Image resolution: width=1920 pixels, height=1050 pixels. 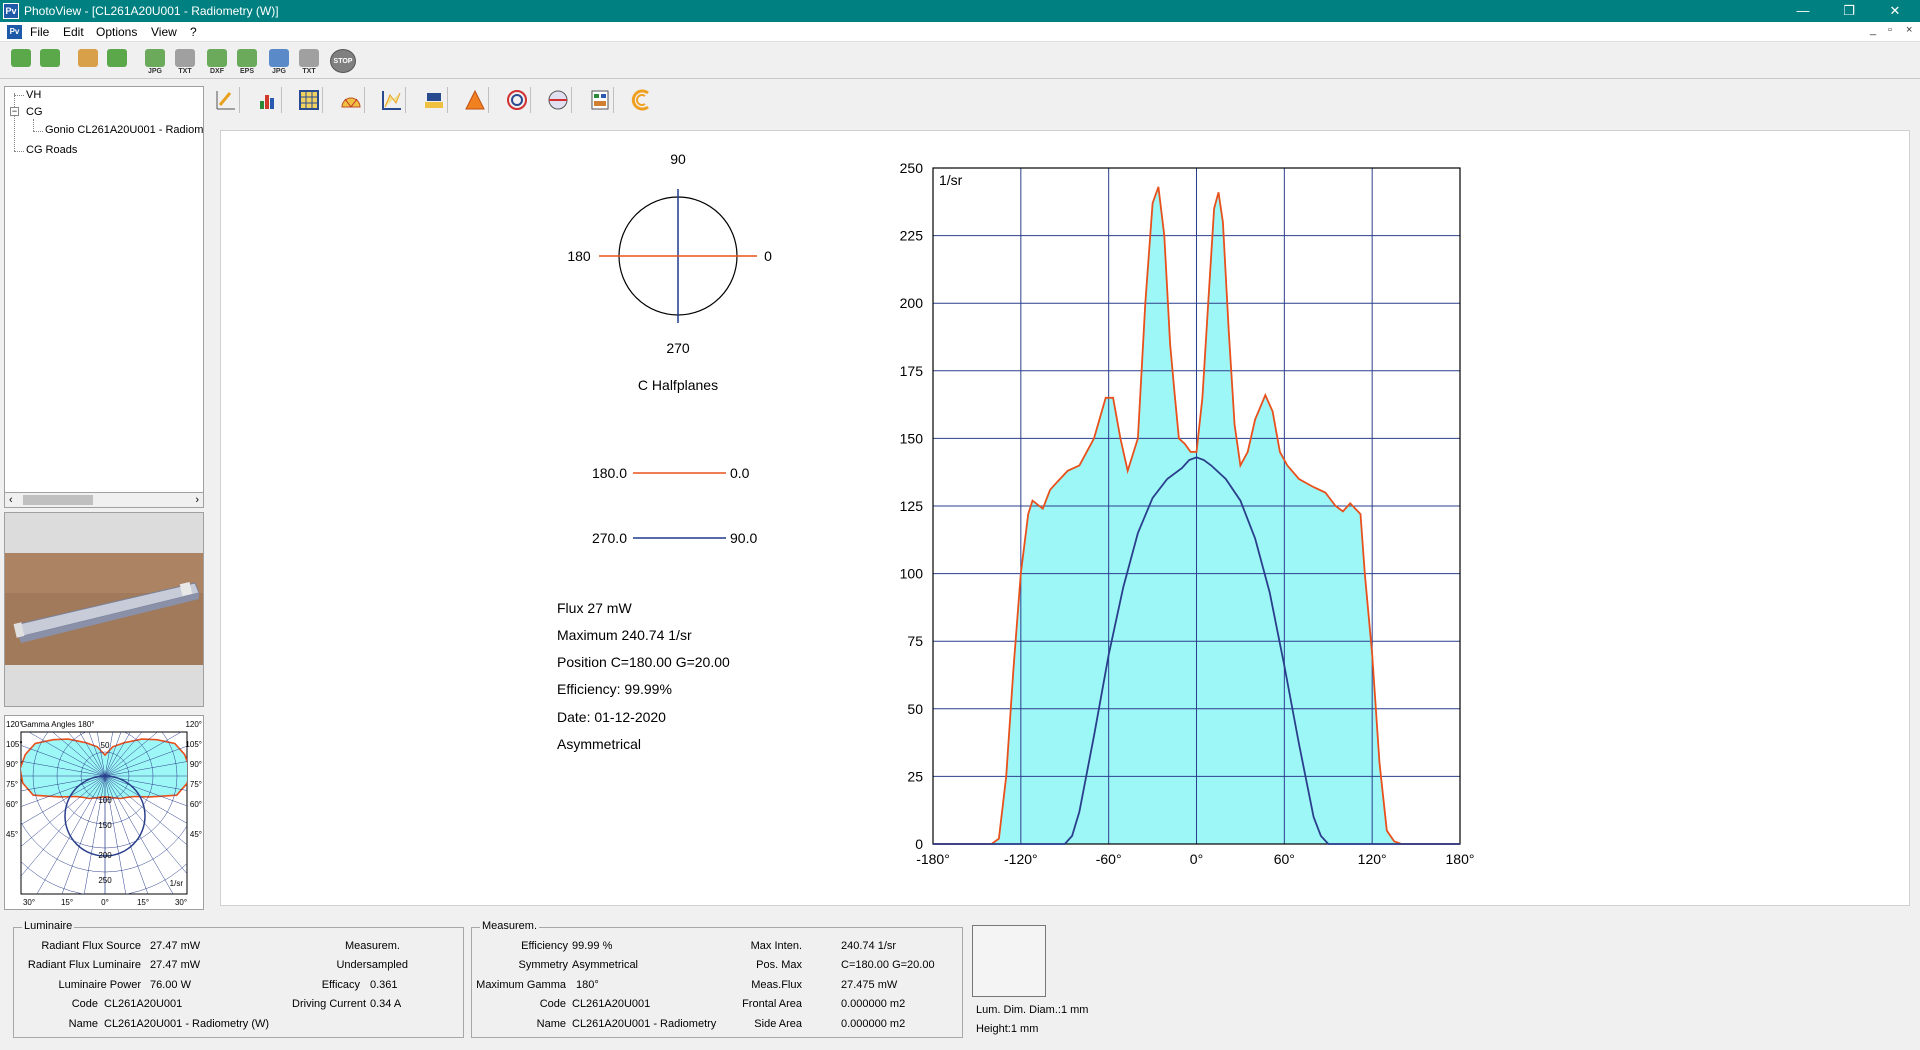 What do you see at coordinates (1873, 30) in the screenshot?
I see `mdi-minimize-button: _` at bounding box center [1873, 30].